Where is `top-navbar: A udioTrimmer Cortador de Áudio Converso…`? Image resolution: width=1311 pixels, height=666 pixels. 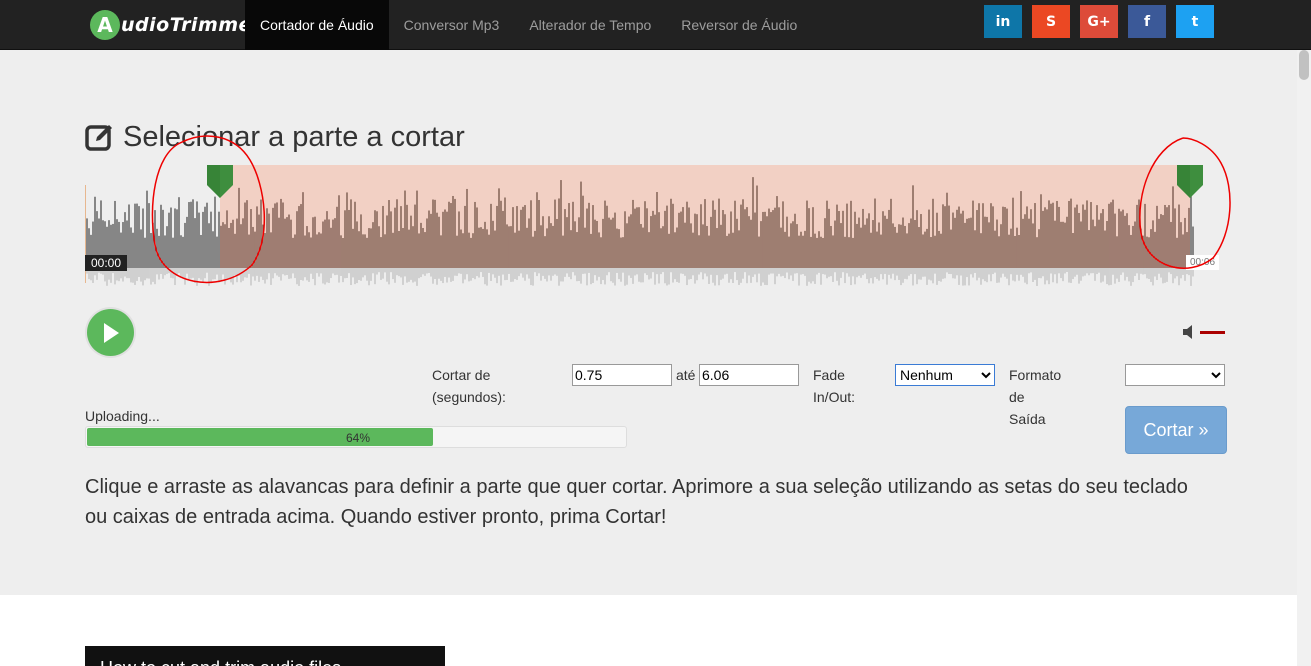
top-navbar: A udioTrimmer Cortador de Áudio Converso… is located at coordinates (655, 25).